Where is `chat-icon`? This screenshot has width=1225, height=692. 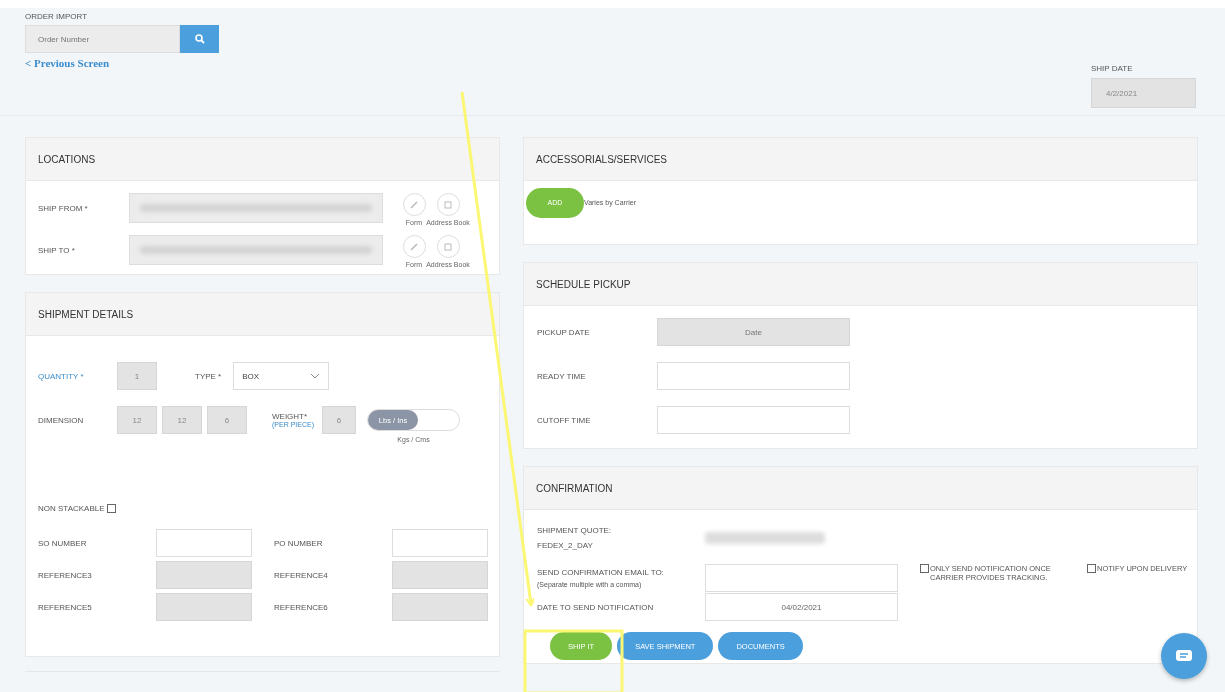
chat-icon is located at coordinates (1184, 656).